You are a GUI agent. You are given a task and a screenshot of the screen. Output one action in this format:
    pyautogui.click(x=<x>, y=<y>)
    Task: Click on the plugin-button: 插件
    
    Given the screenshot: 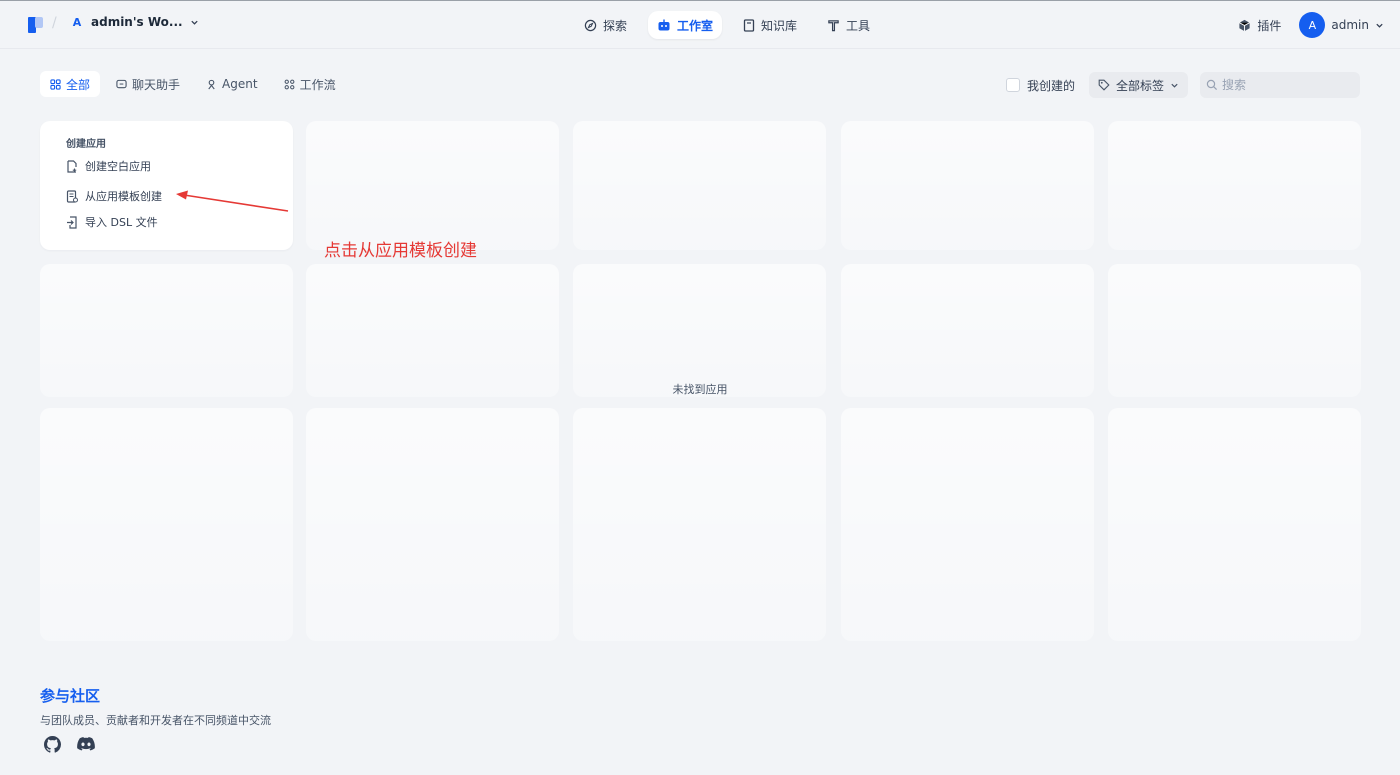 What is the action you would take?
    pyautogui.click(x=1259, y=25)
    